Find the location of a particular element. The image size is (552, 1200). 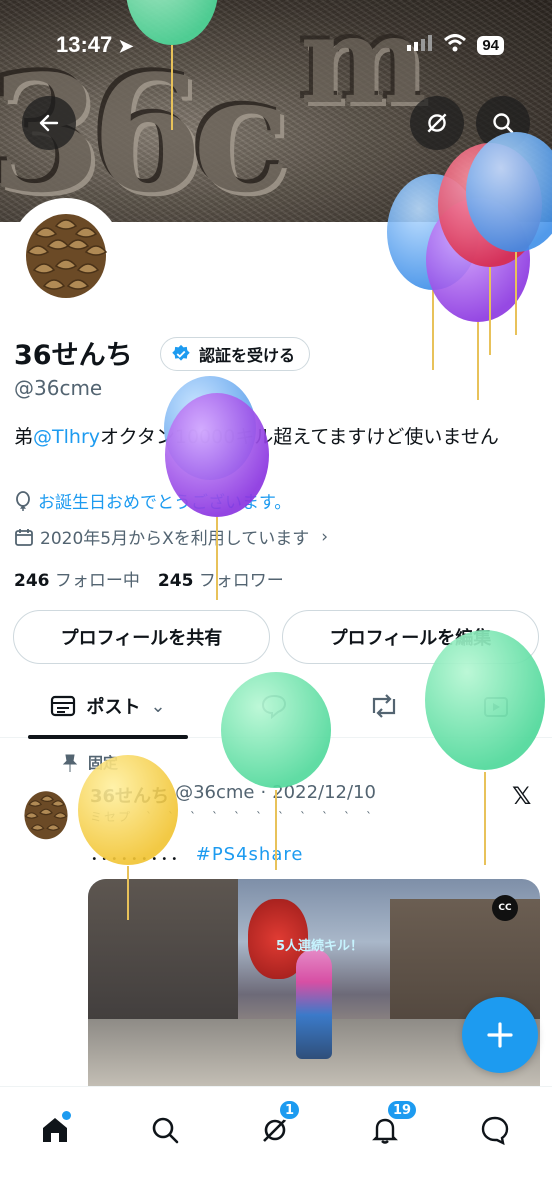

grok-button is located at coordinates (437, 123).